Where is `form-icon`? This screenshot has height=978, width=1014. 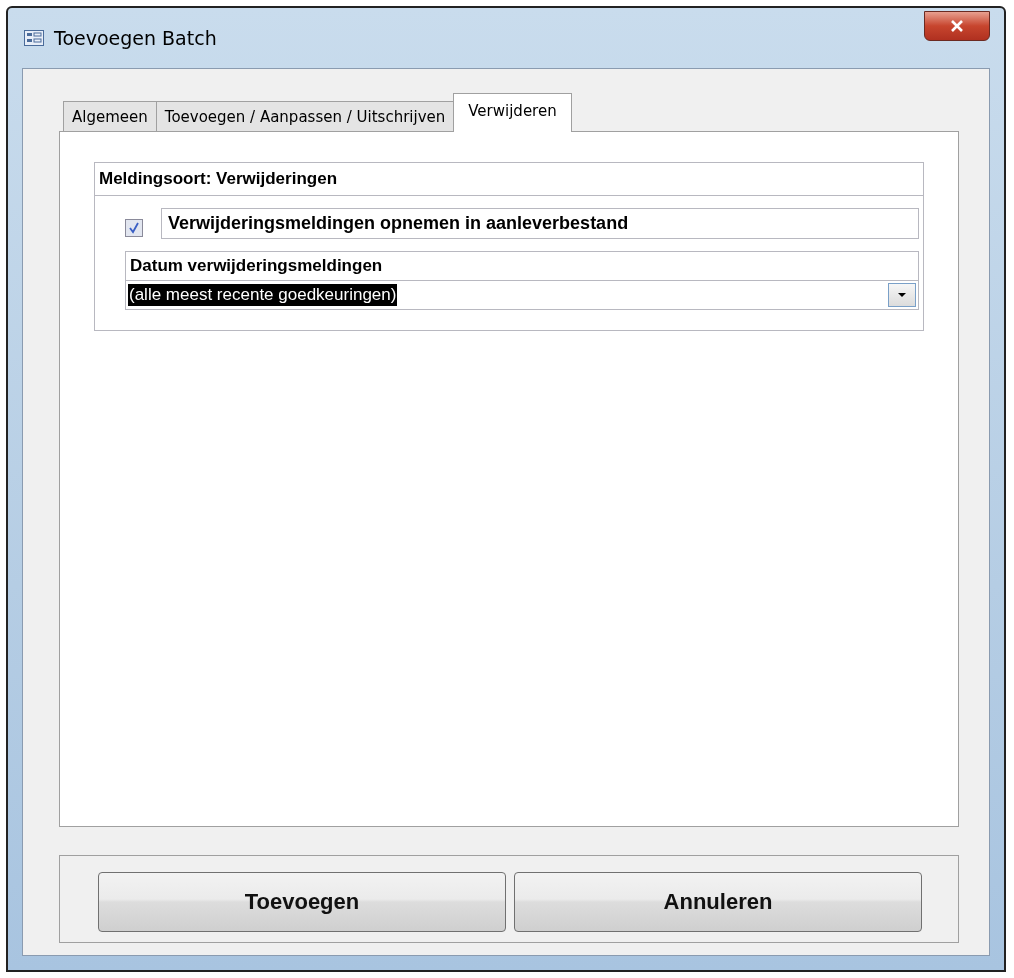
form-icon is located at coordinates (34, 38).